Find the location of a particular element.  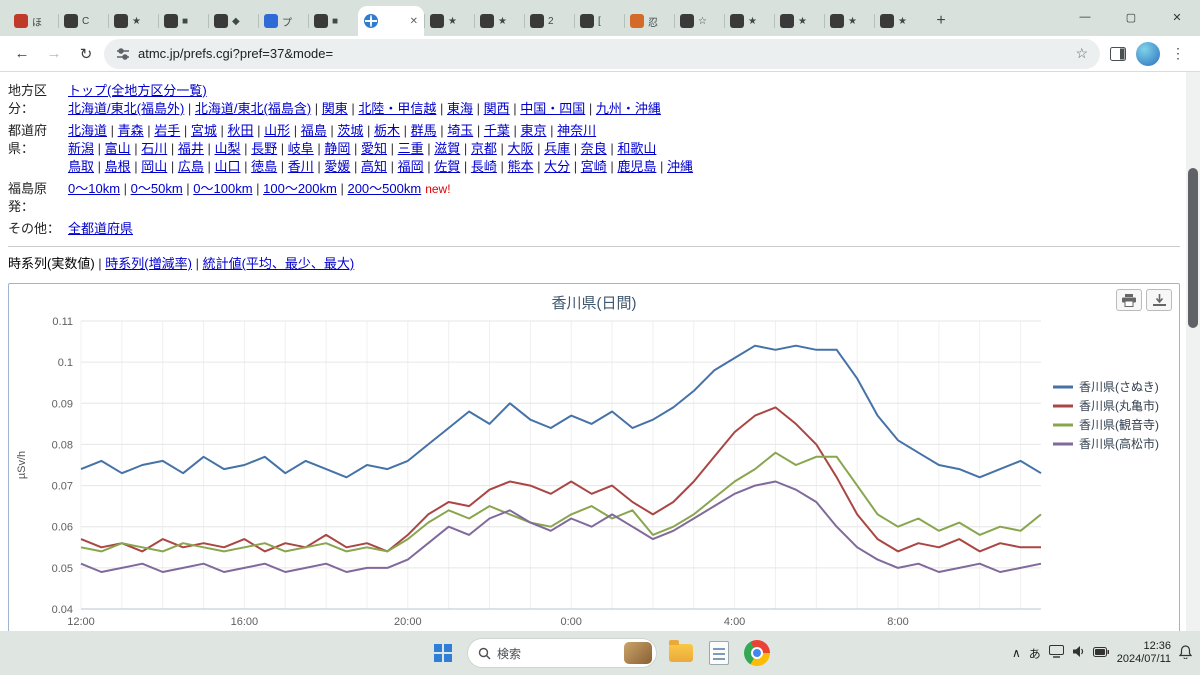

region-link: 九州・沖縄 is located at coordinates (628, 108).